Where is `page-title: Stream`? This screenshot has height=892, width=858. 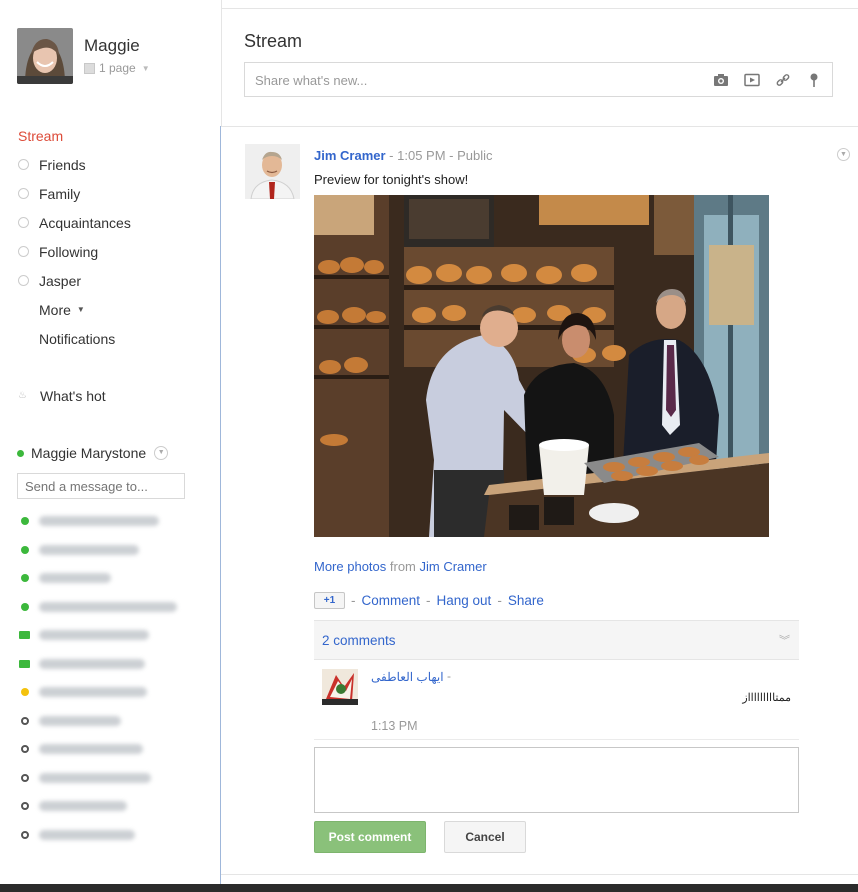 page-title: Stream is located at coordinates (273, 41).